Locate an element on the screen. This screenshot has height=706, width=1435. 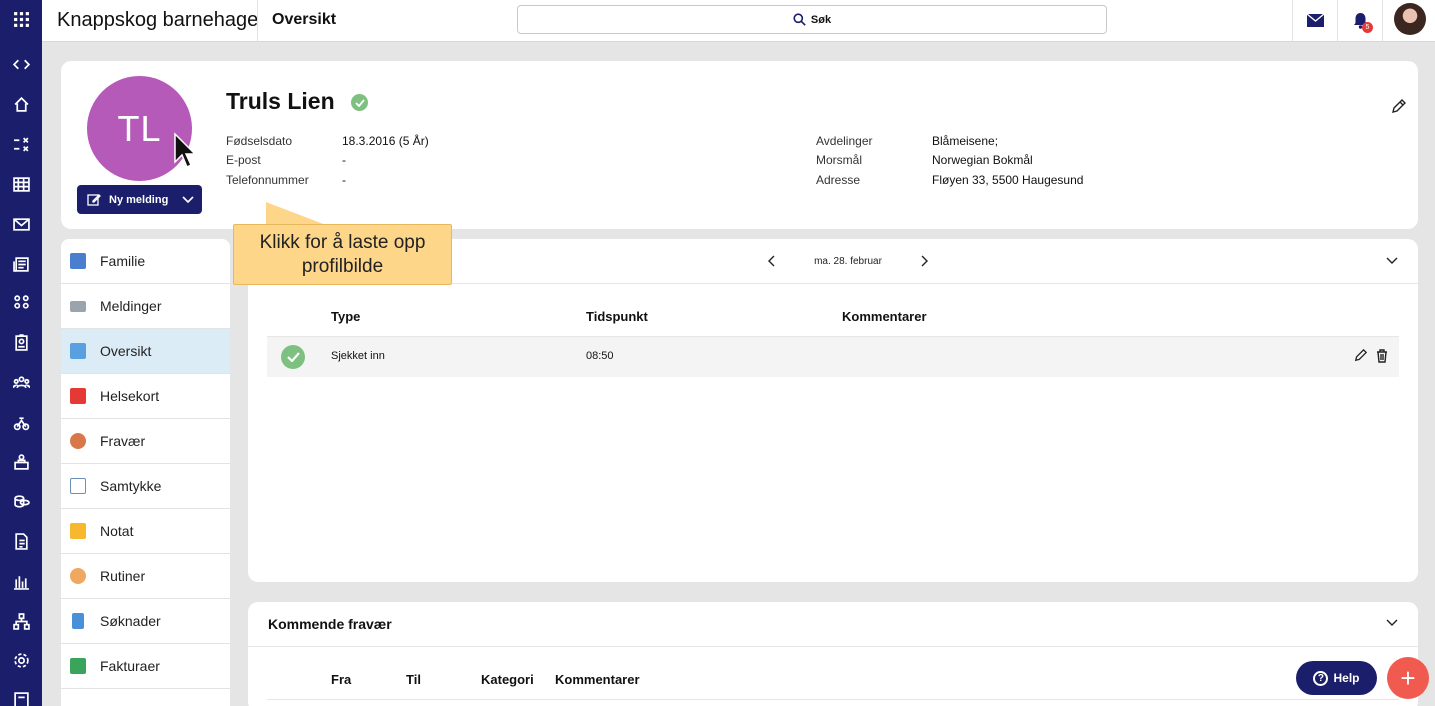
report-icon is located at coordinates (21, 697).